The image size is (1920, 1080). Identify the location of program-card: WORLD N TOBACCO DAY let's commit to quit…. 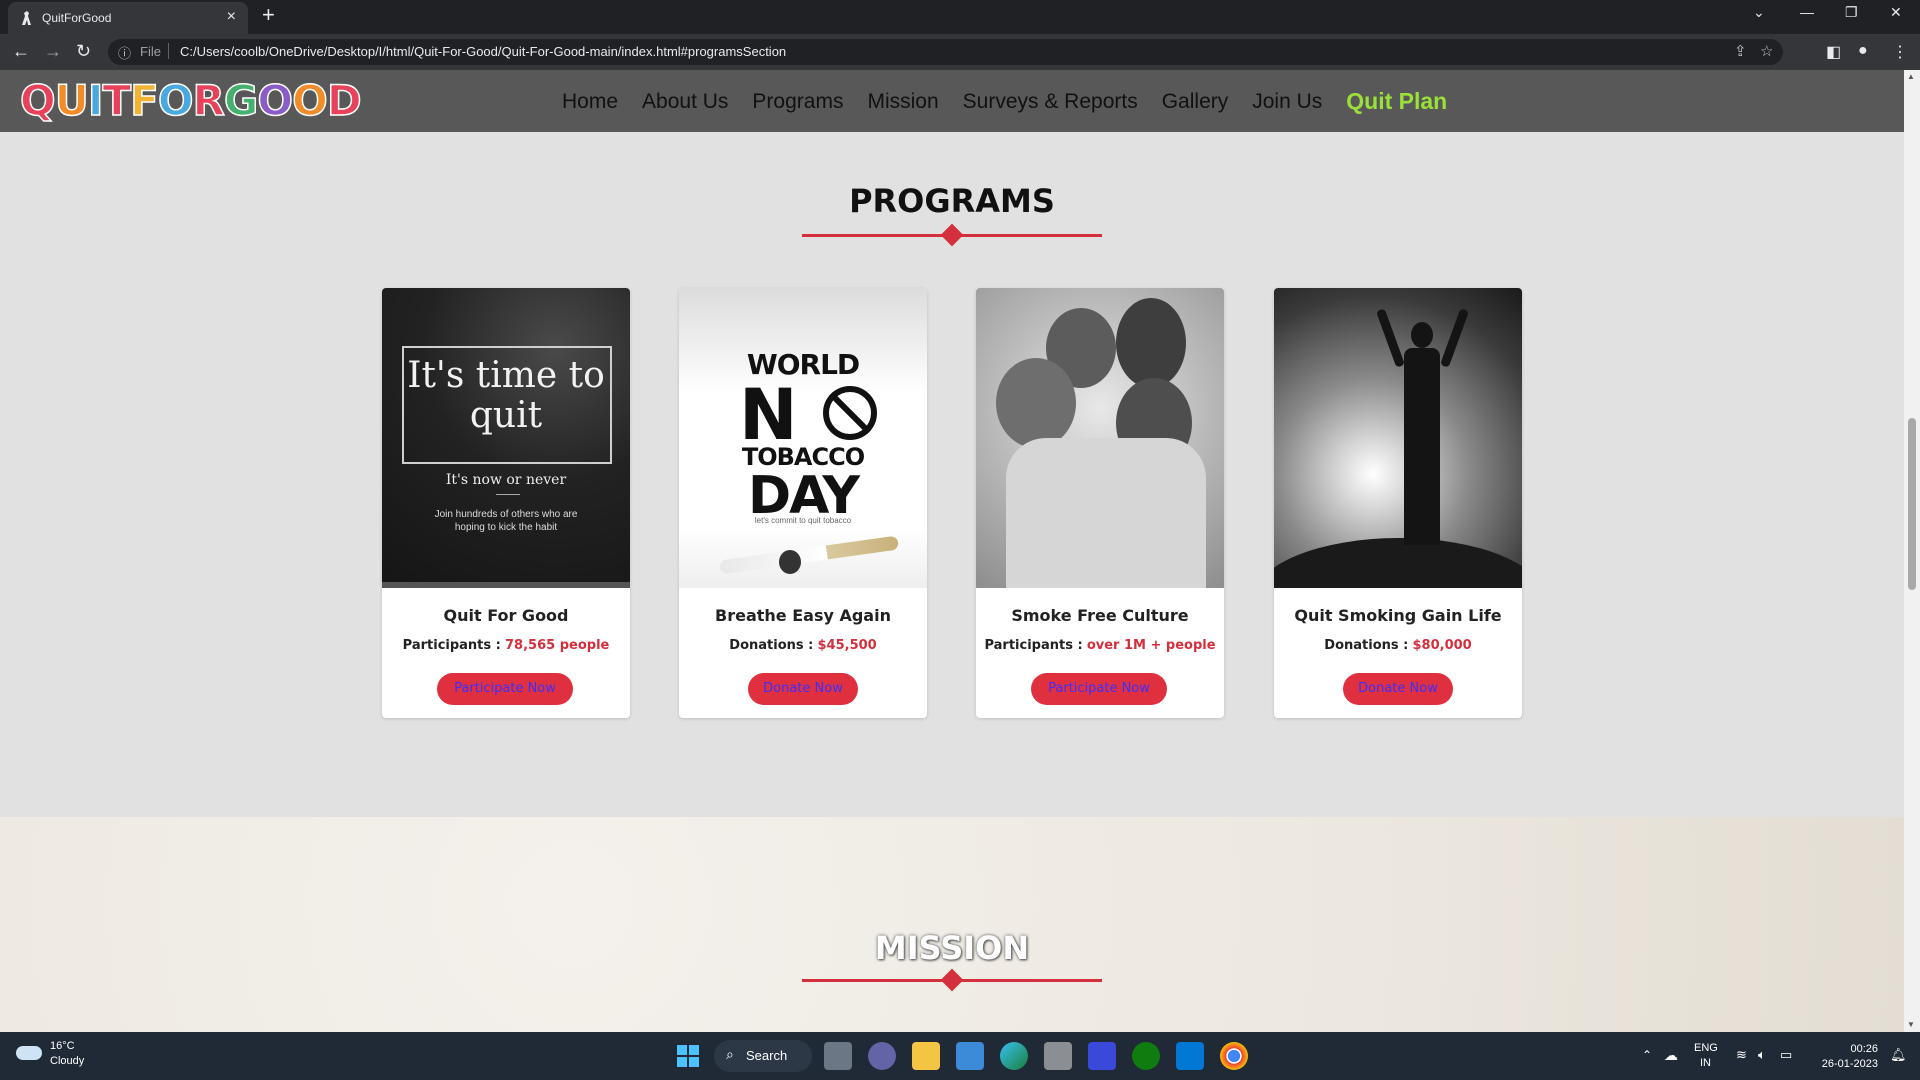
(803, 503).